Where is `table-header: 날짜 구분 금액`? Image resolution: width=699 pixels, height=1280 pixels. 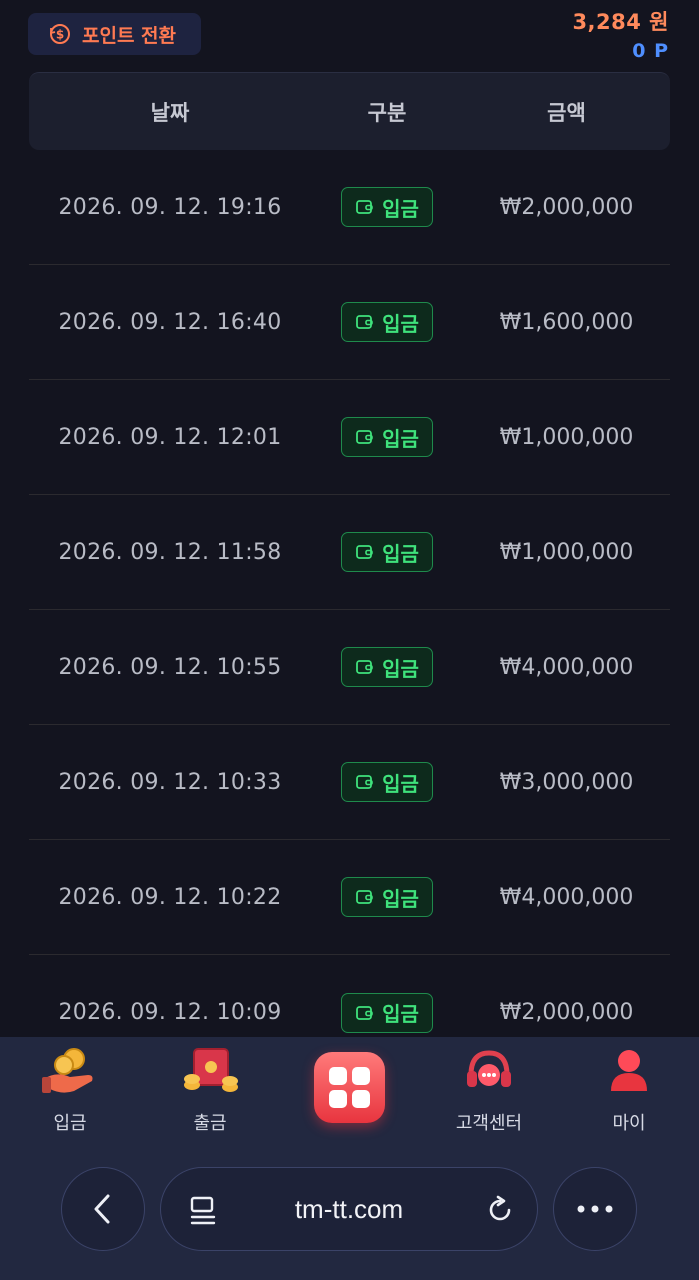
table-header: 날짜 구분 금액 is located at coordinates (349, 111).